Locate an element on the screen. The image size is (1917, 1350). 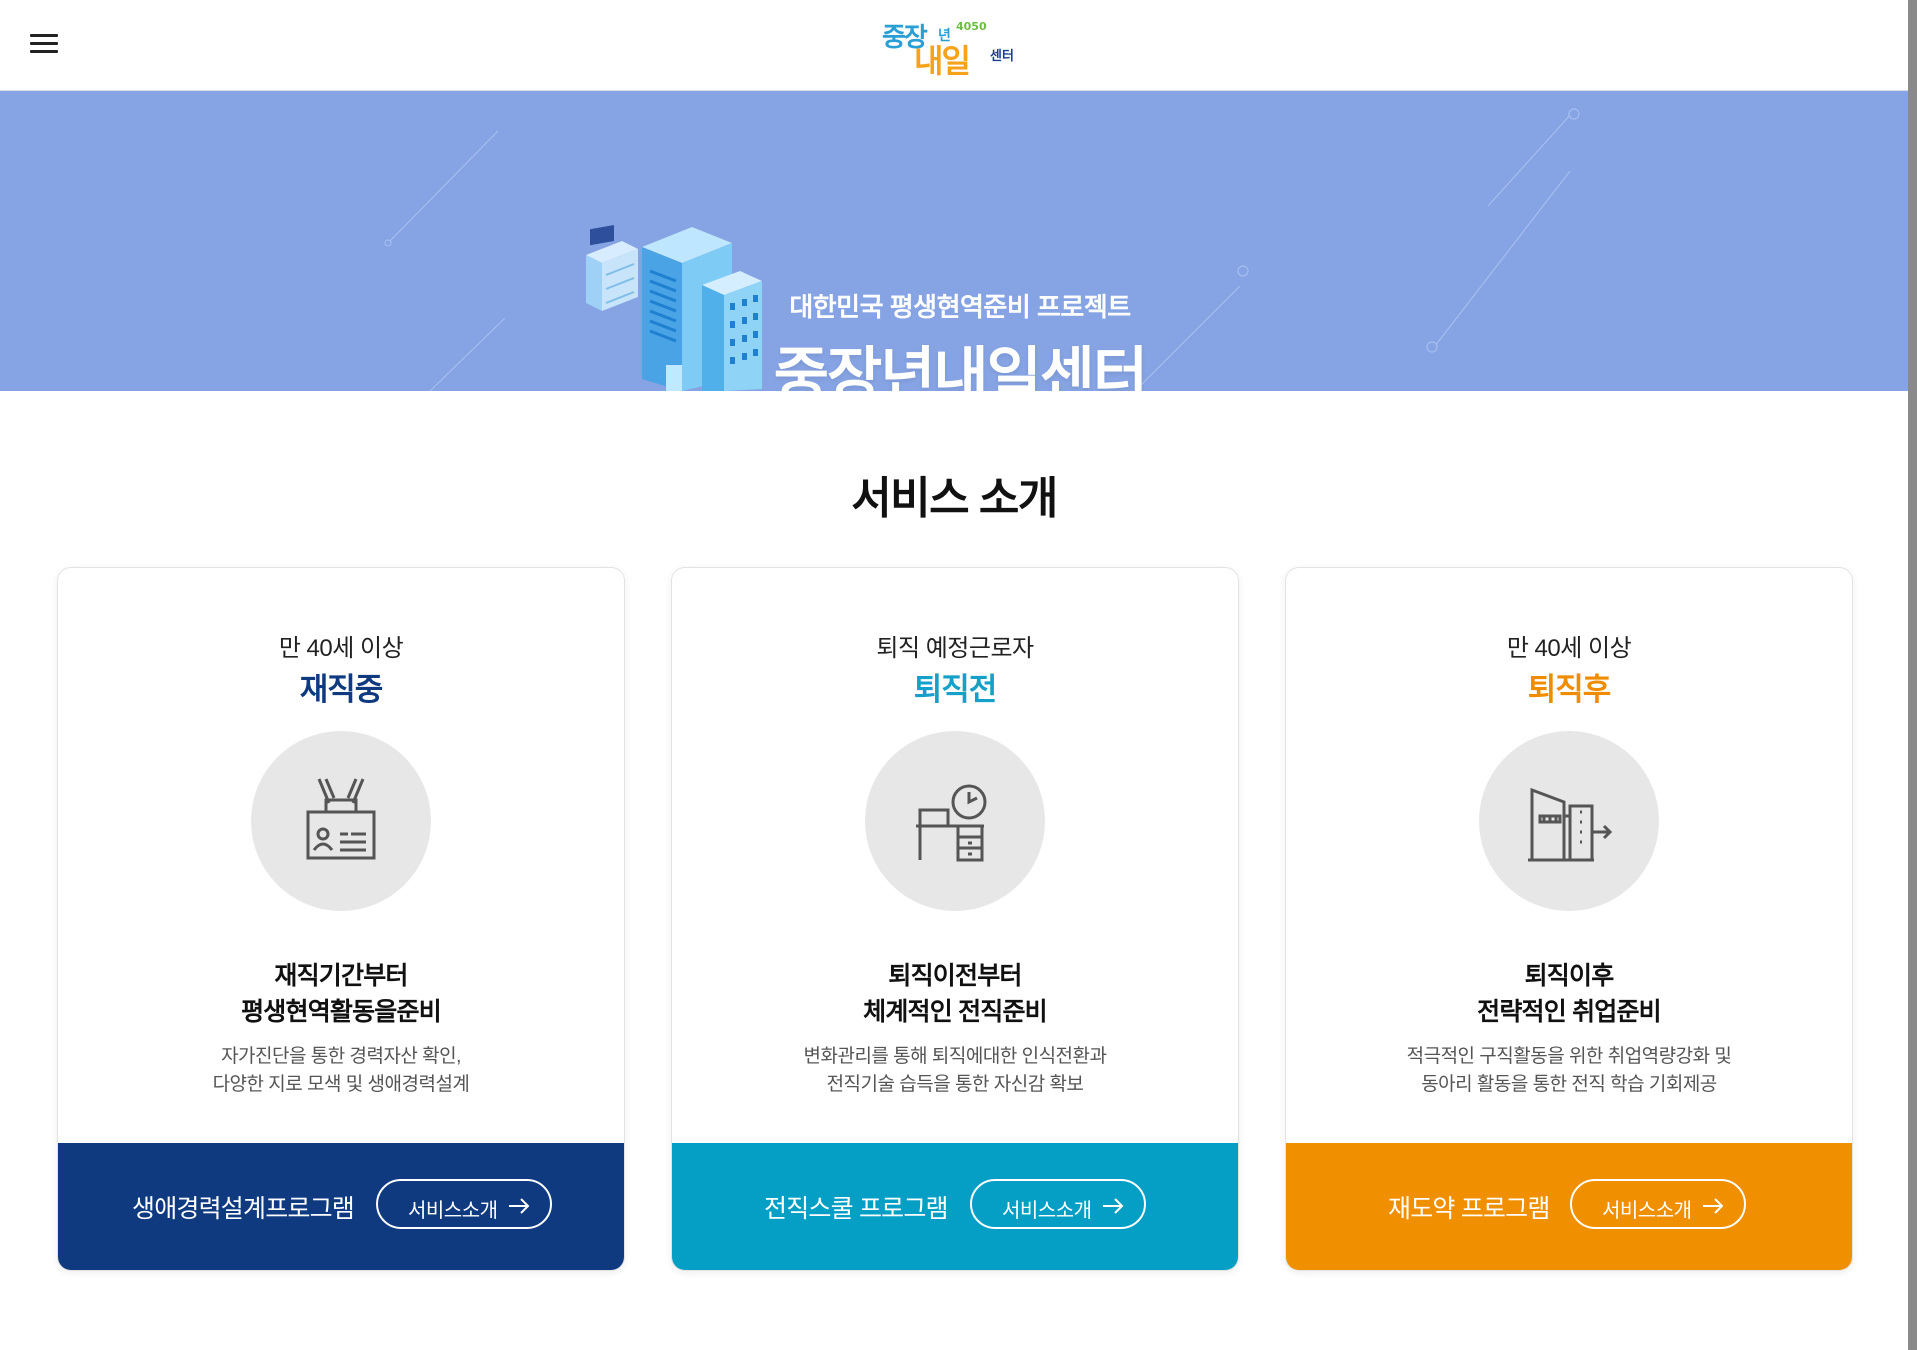
banner-kicker: 대한민국 평생현역준비 프로젝트 is located at coordinates (960, 307).